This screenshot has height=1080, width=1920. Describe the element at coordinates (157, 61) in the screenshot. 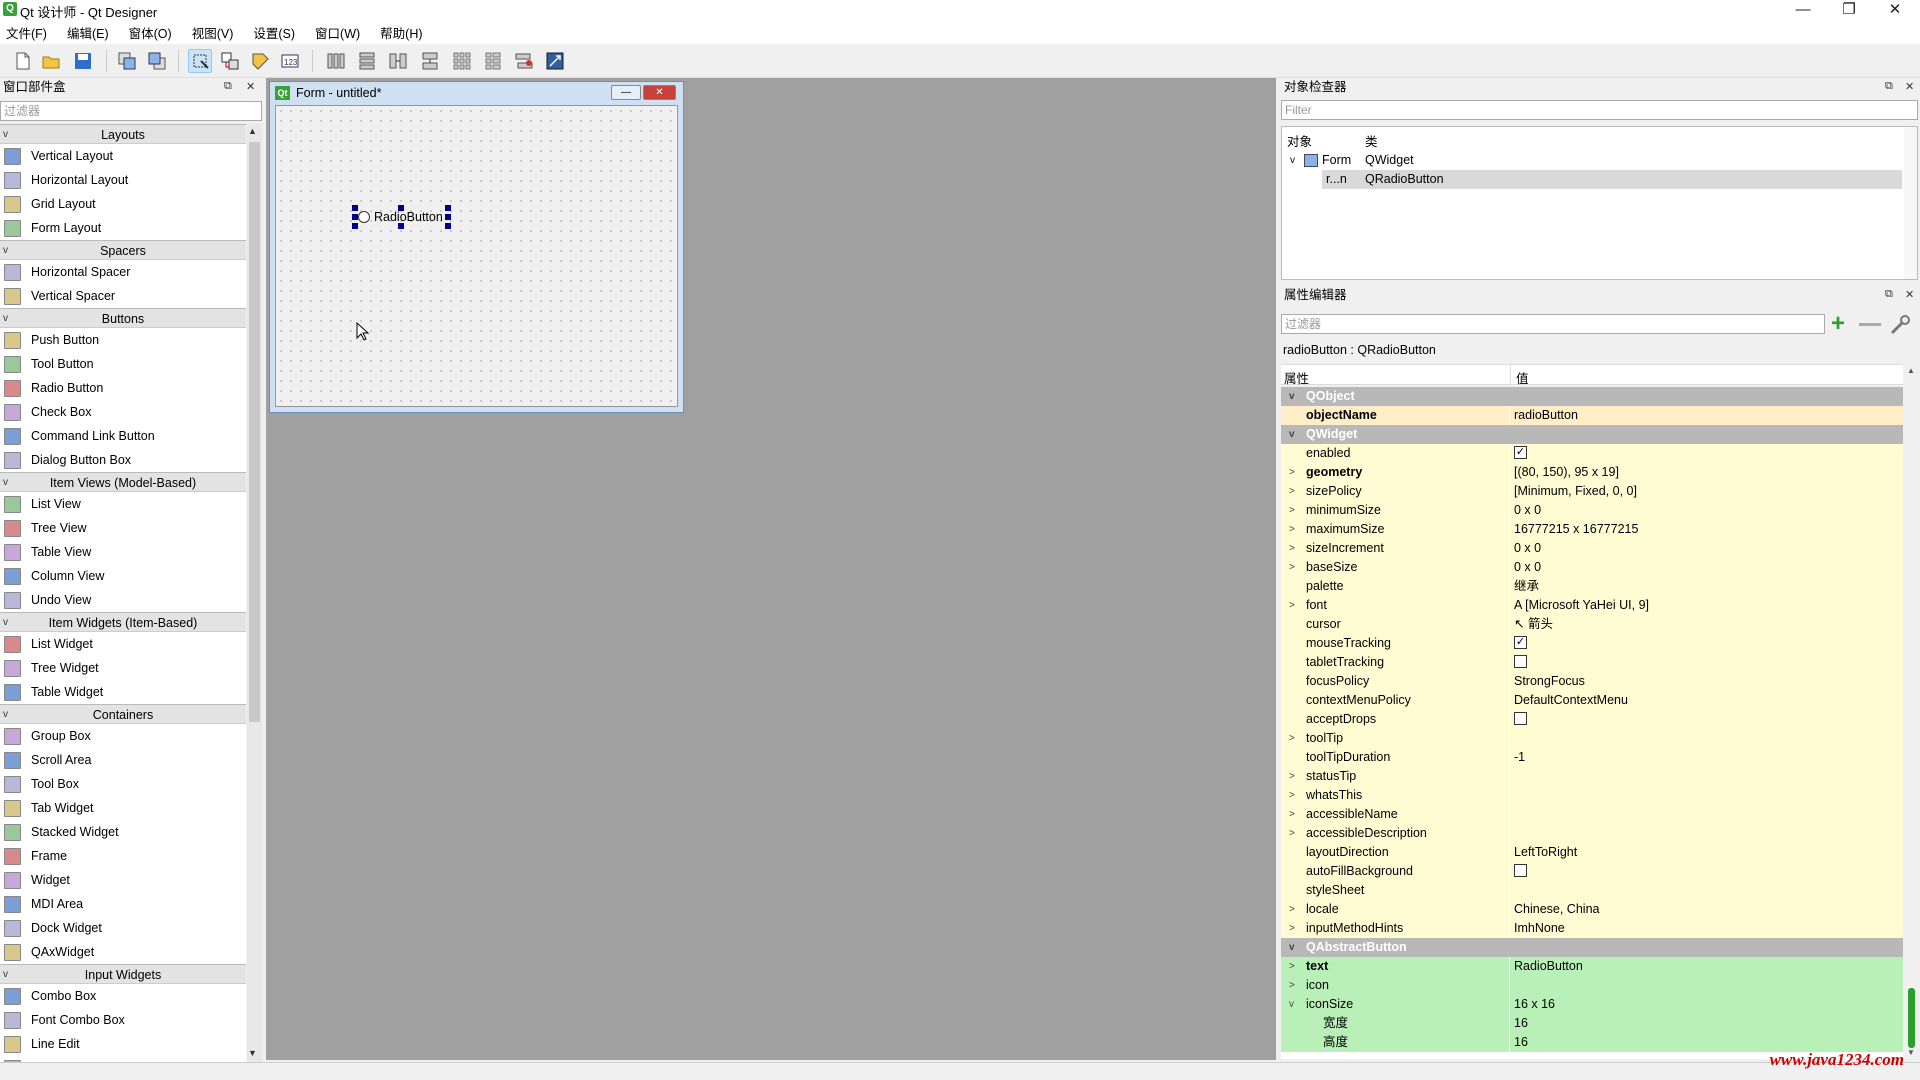

I see `bring-to-front-icon` at that location.